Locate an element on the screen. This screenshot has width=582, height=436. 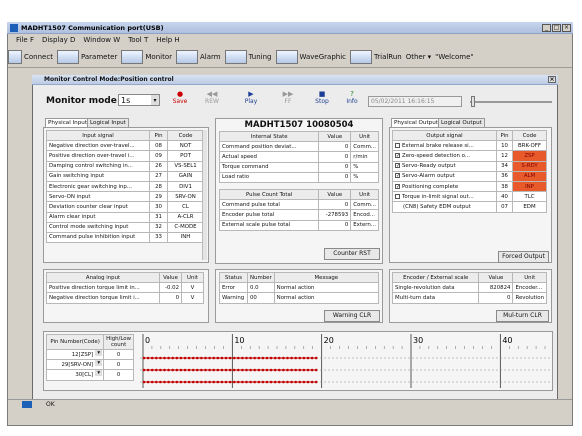
save-button: ● Save is located at coordinates (180, 97).